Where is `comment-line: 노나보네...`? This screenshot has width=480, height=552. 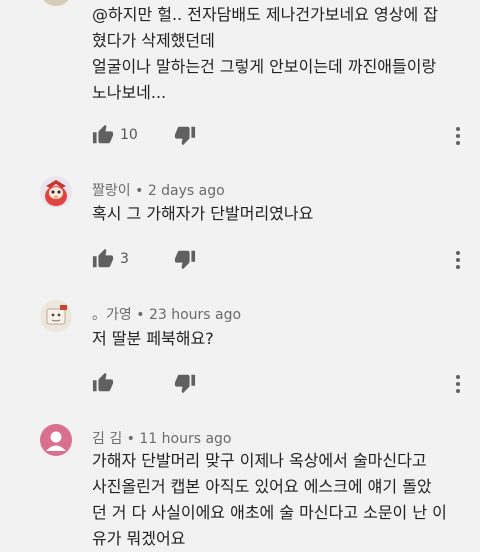
comment-line: 노나보네... is located at coordinates (129, 92).